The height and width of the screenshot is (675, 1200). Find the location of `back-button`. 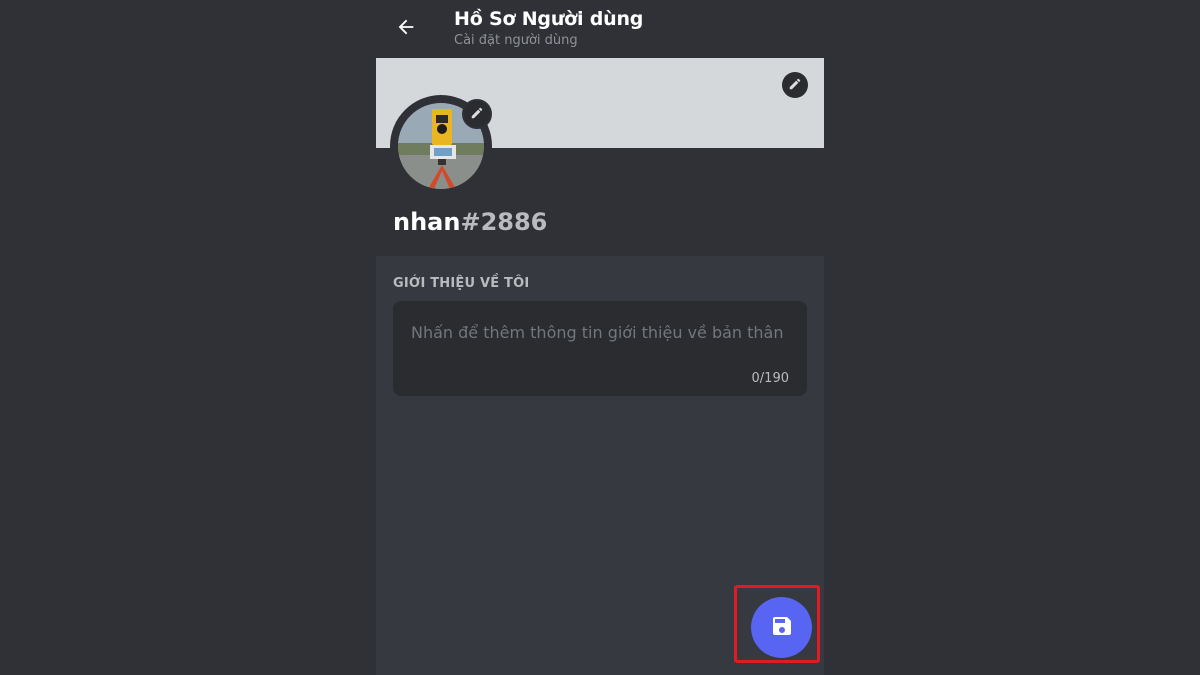

back-button is located at coordinates (406, 29).